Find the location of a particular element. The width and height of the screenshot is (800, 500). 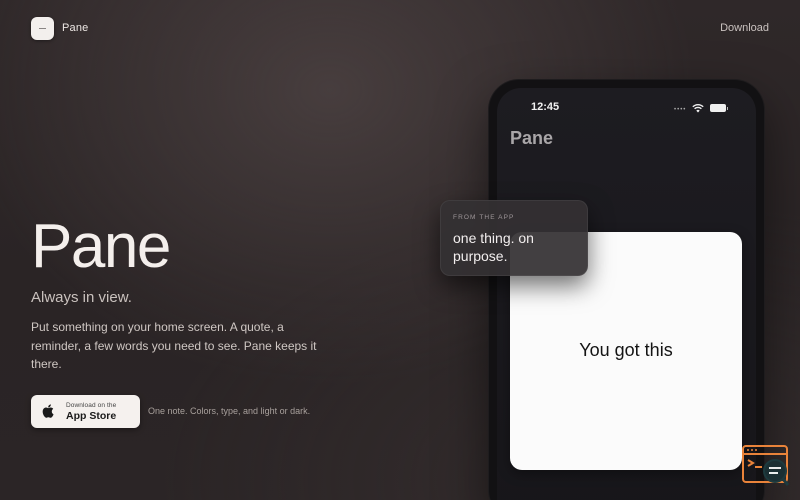

battery-icon is located at coordinates (719, 108).